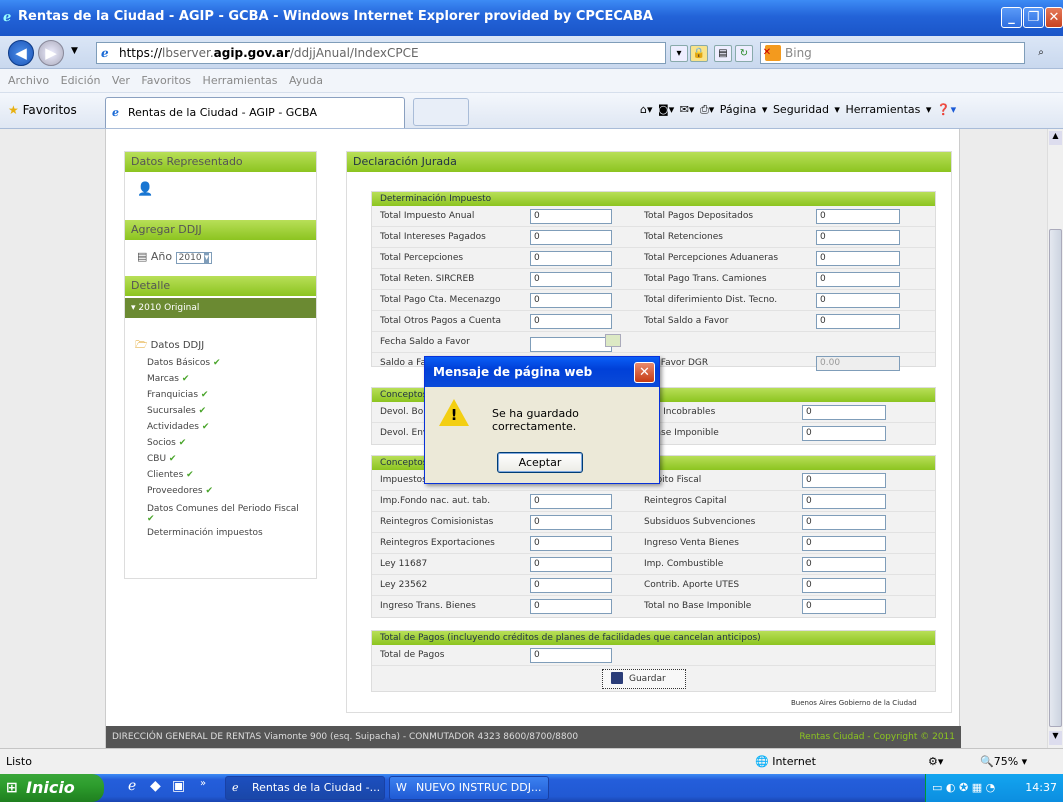 The image size is (1063, 802). Describe the element at coordinates (666, 109) in the screenshot. I see `feeds-icon: ◙▾` at that location.